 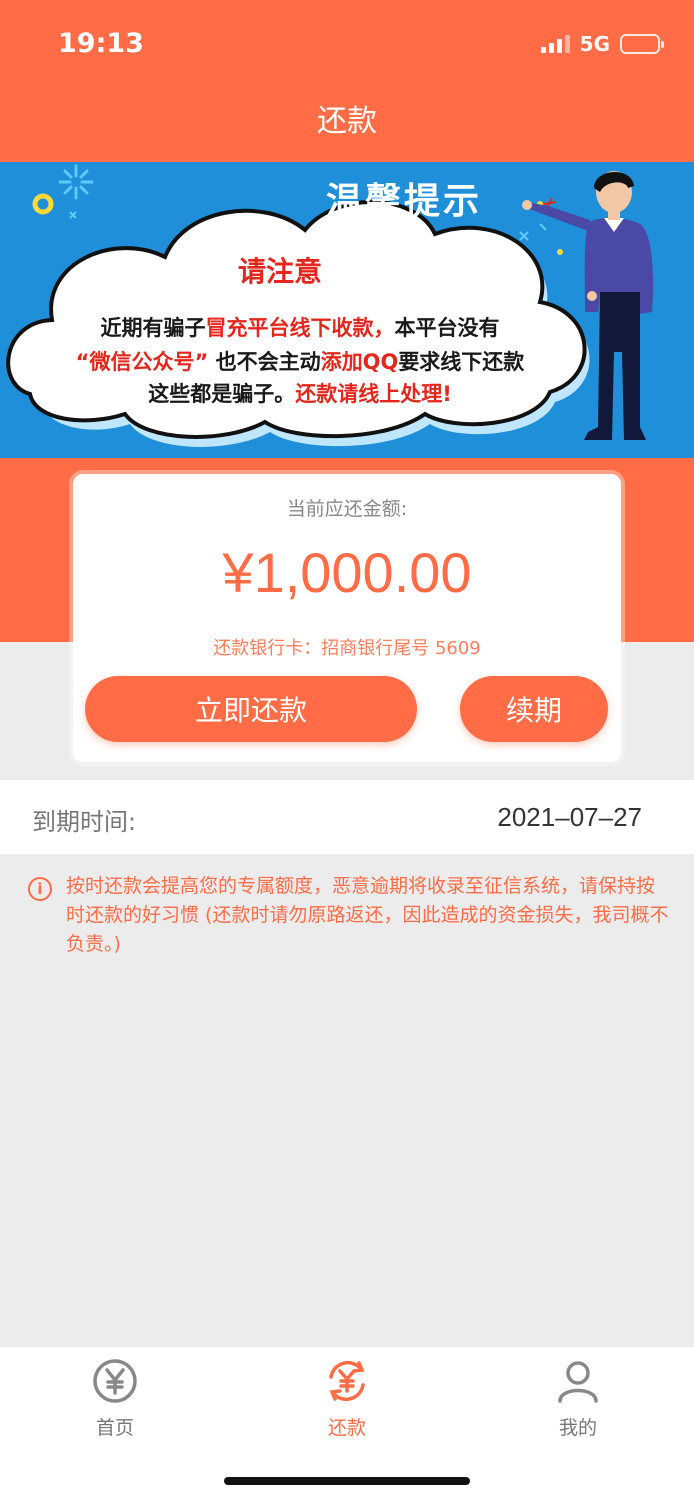 What do you see at coordinates (359, 362) in the screenshot?
I see `notice-highlight: 添加QQ` at bounding box center [359, 362].